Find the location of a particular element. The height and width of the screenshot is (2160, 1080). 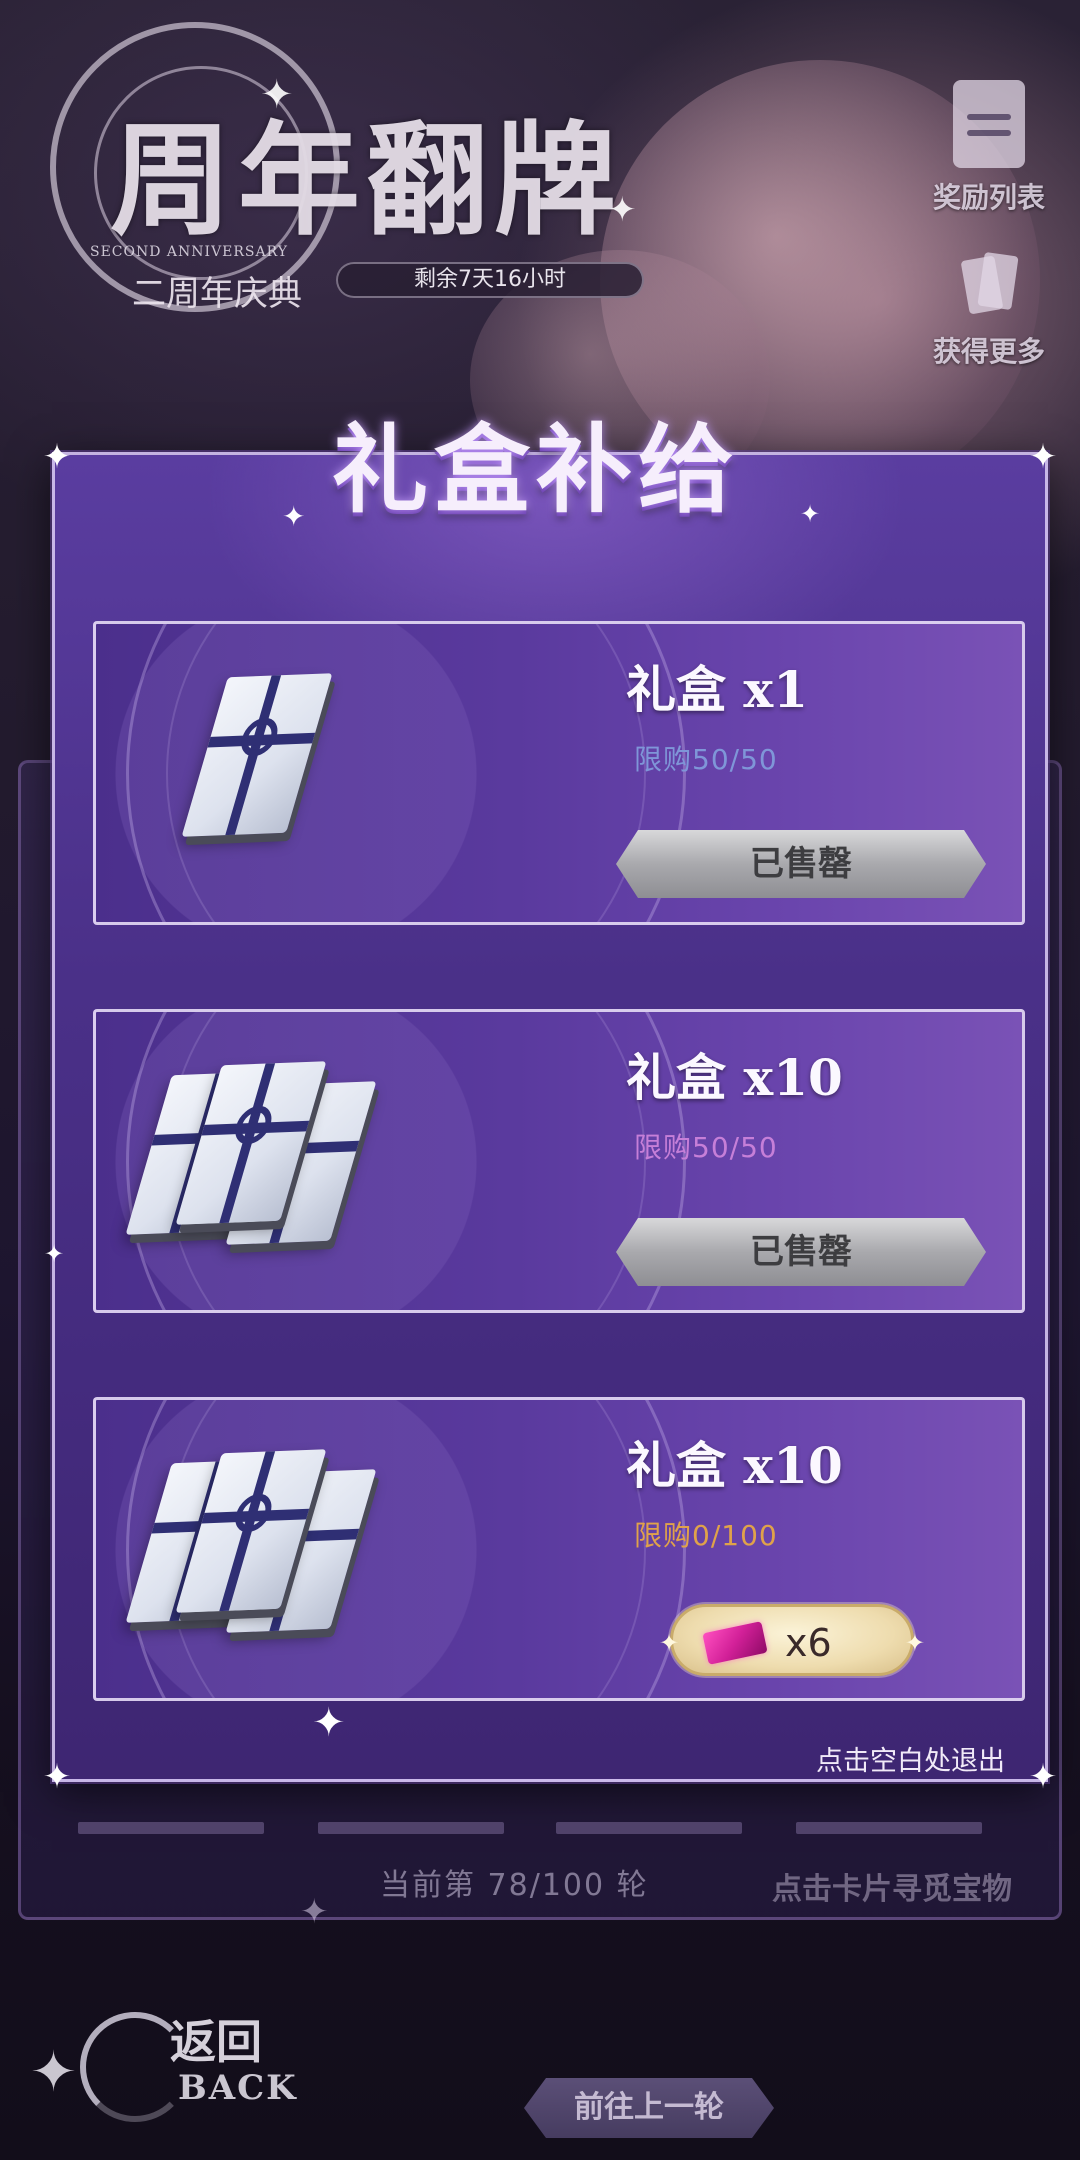

get-more-label: 获得更多 is located at coordinates (988, 351).